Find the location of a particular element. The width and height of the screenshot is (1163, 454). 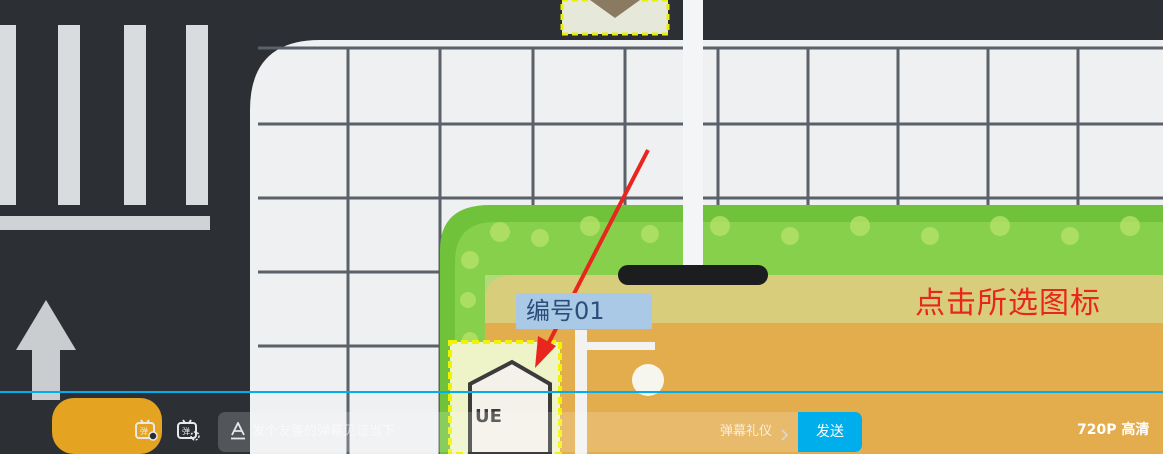

danmaku-etiquette-link: 弹幕礼仪 is located at coordinates (746, 432).